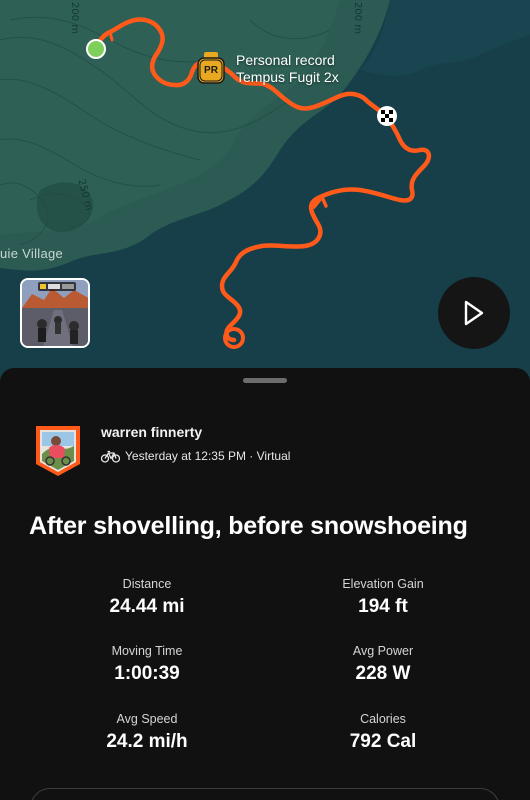 The height and width of the screenshot is (800, 530). What do you see at coordinates (383, 673) in the screenshot?
I see `stat-value: 228 W` at bounding box center [383, 673].